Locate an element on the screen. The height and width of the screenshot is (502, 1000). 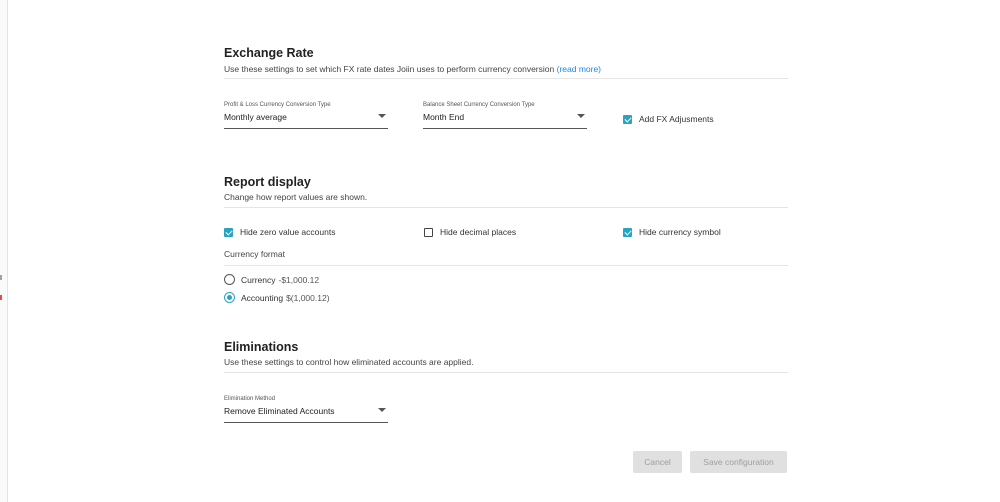
hide-currency-symbol-label: Hide currency symbol is located at coordinates (680, 232).